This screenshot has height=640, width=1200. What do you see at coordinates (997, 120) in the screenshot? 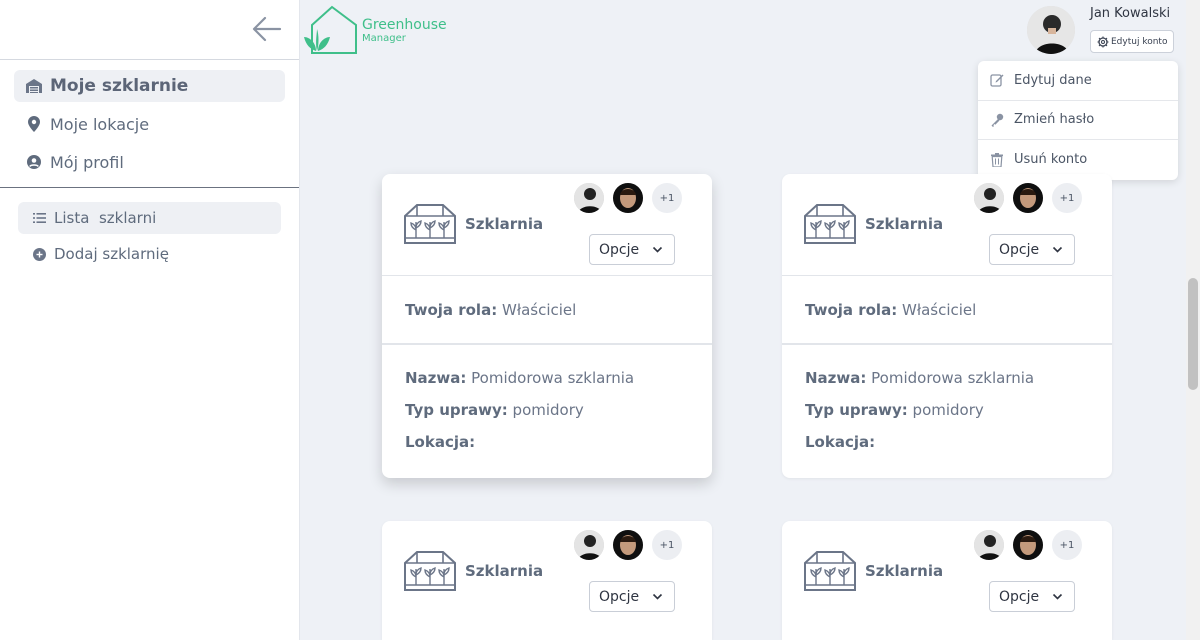
I see `key-icon` at bounding box center [997, 120].